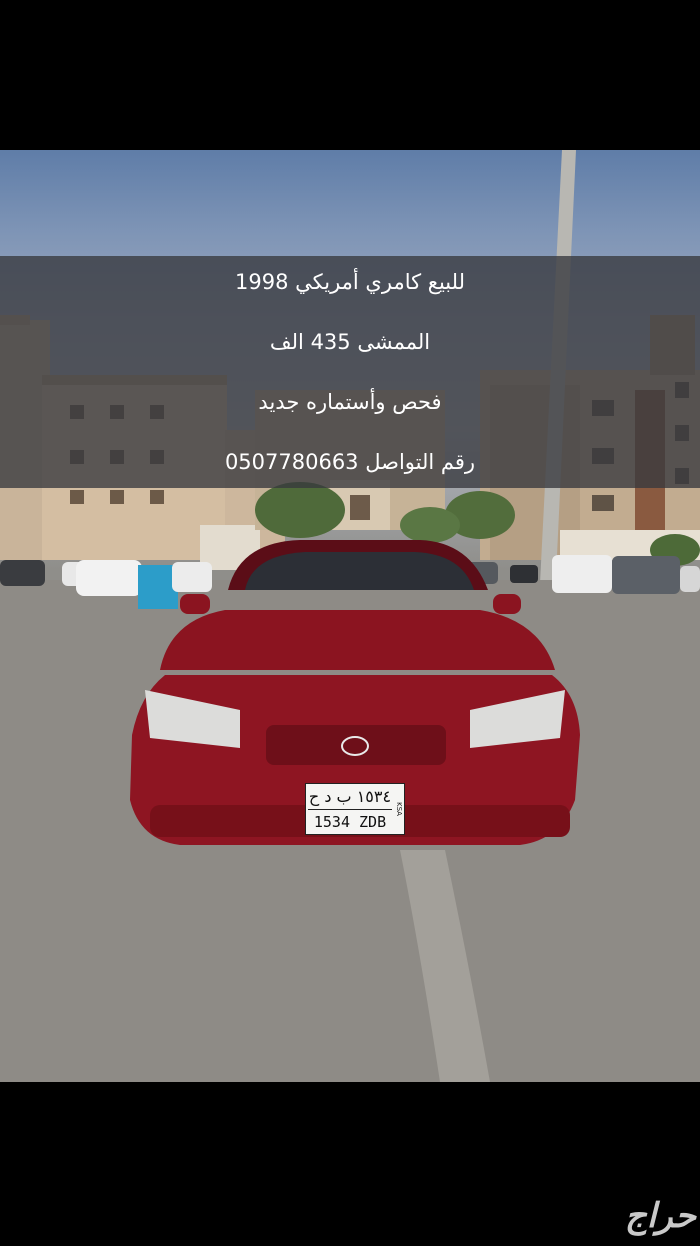  What do you see at coordinates (350, 809) in the screenshot?
I see `plate-divider` at bounding box center [350, 809].